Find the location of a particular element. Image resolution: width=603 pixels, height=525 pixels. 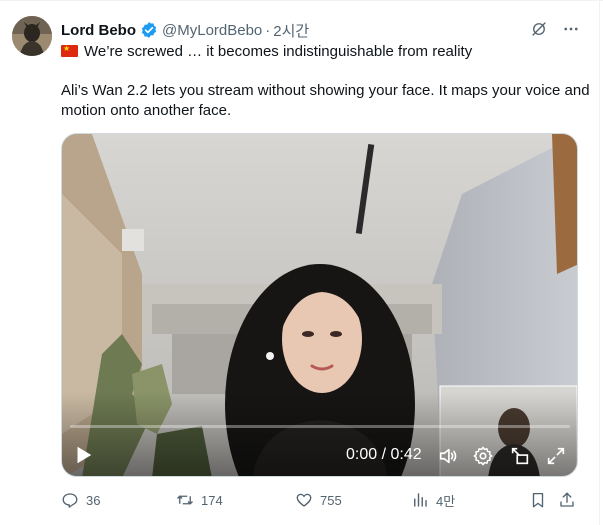

tweet-actions: 36 174 755 4만 is located at coordinates (326, 500).